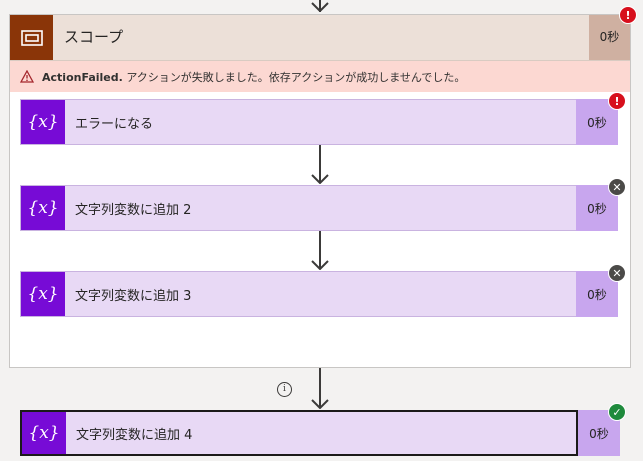  I want to click on action-title: 文字列変数に追加 4, so click(134, 435).